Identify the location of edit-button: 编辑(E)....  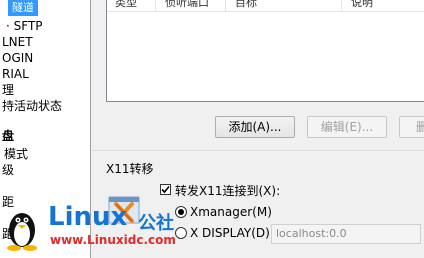
(347, 127).